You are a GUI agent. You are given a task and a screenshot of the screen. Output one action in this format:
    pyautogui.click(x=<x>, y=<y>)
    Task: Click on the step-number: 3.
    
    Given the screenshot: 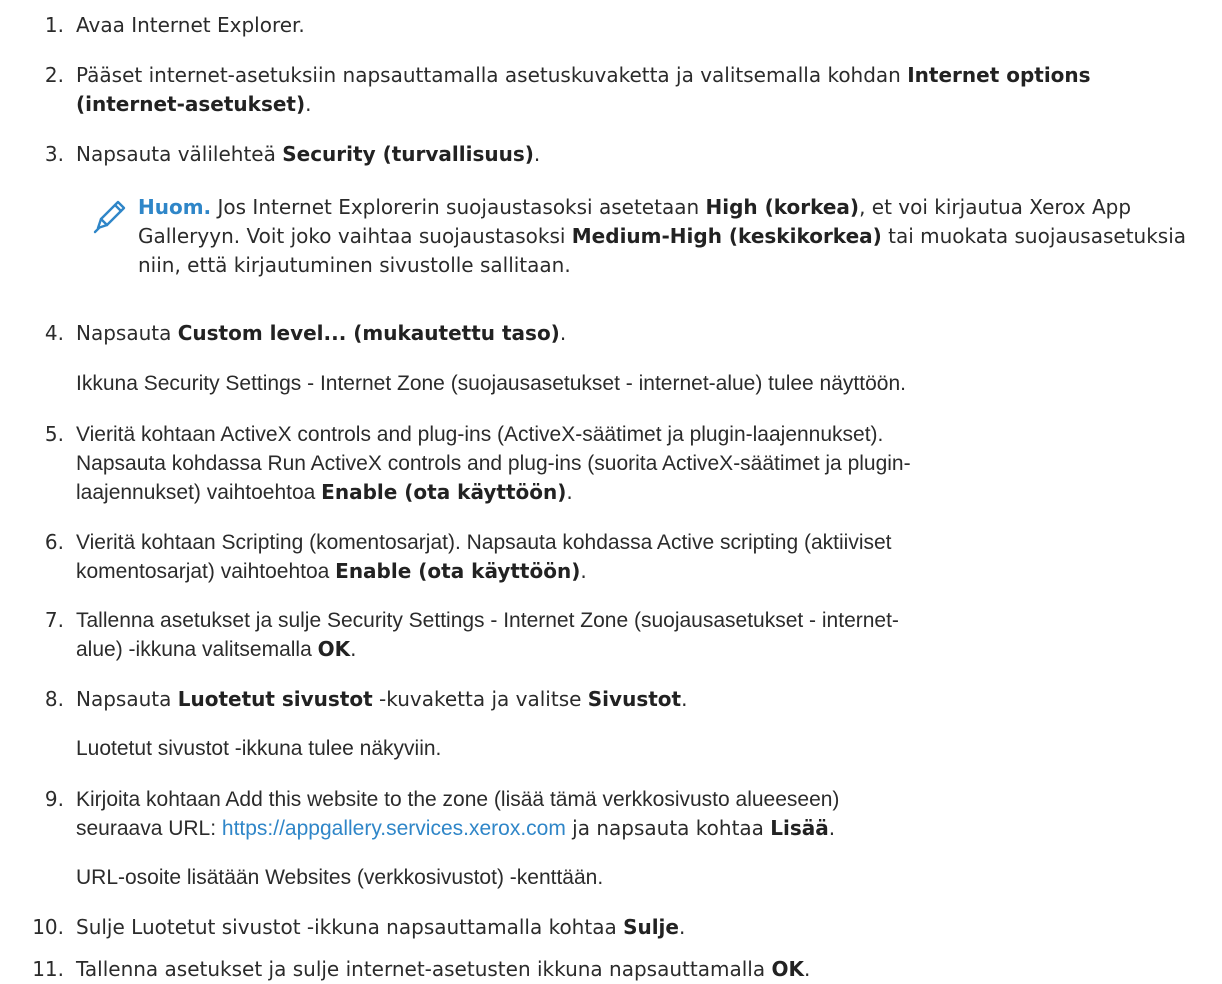 What is the action you would take?
    pyautogui.click(x=54, y=154)
    